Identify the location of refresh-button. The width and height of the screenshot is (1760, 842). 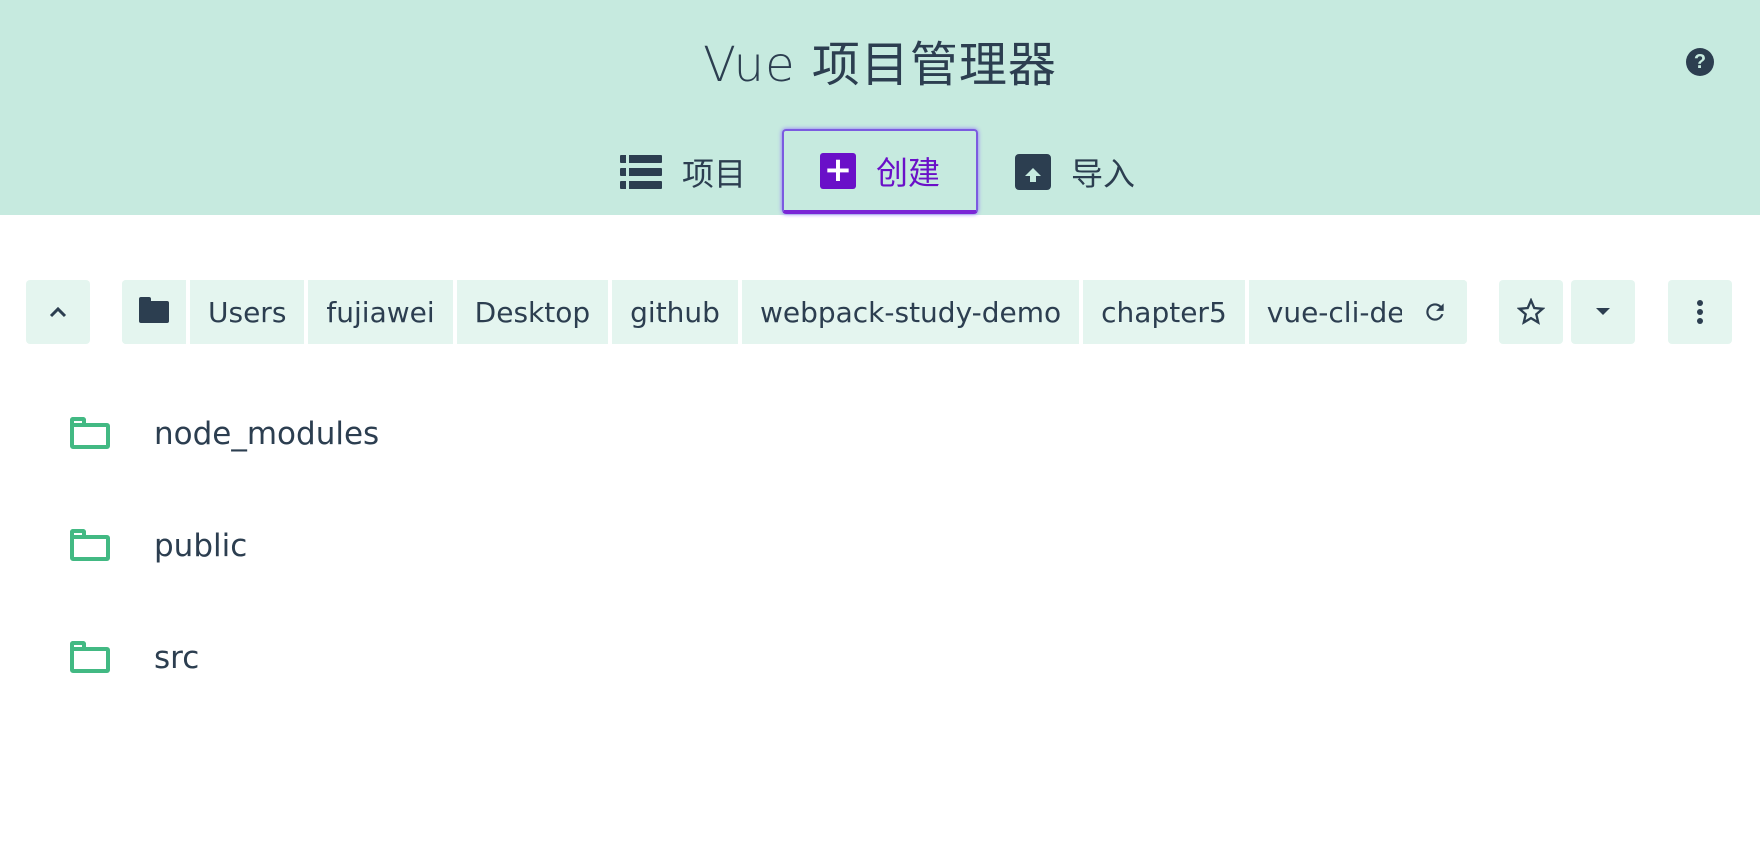
(1435, 312).